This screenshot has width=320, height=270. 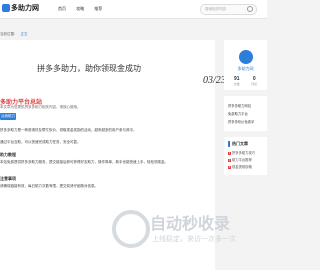 I want to click on author-stats: 91 文章 0 评论, so click(x=245, y=81).